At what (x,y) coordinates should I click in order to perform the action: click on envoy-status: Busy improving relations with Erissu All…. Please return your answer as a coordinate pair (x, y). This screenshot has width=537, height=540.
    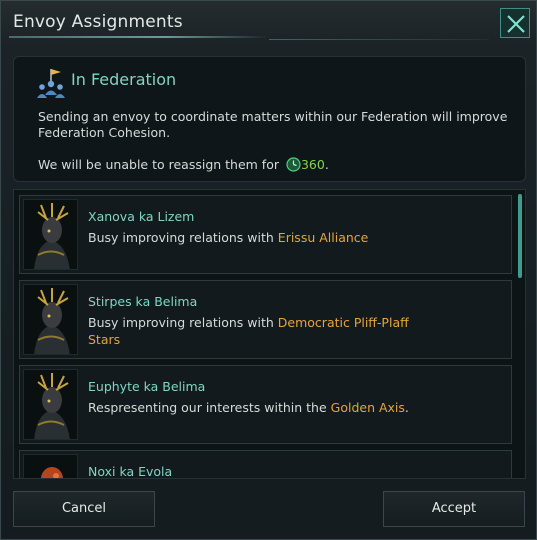
    Looking at the image, I should click on (258, 237).